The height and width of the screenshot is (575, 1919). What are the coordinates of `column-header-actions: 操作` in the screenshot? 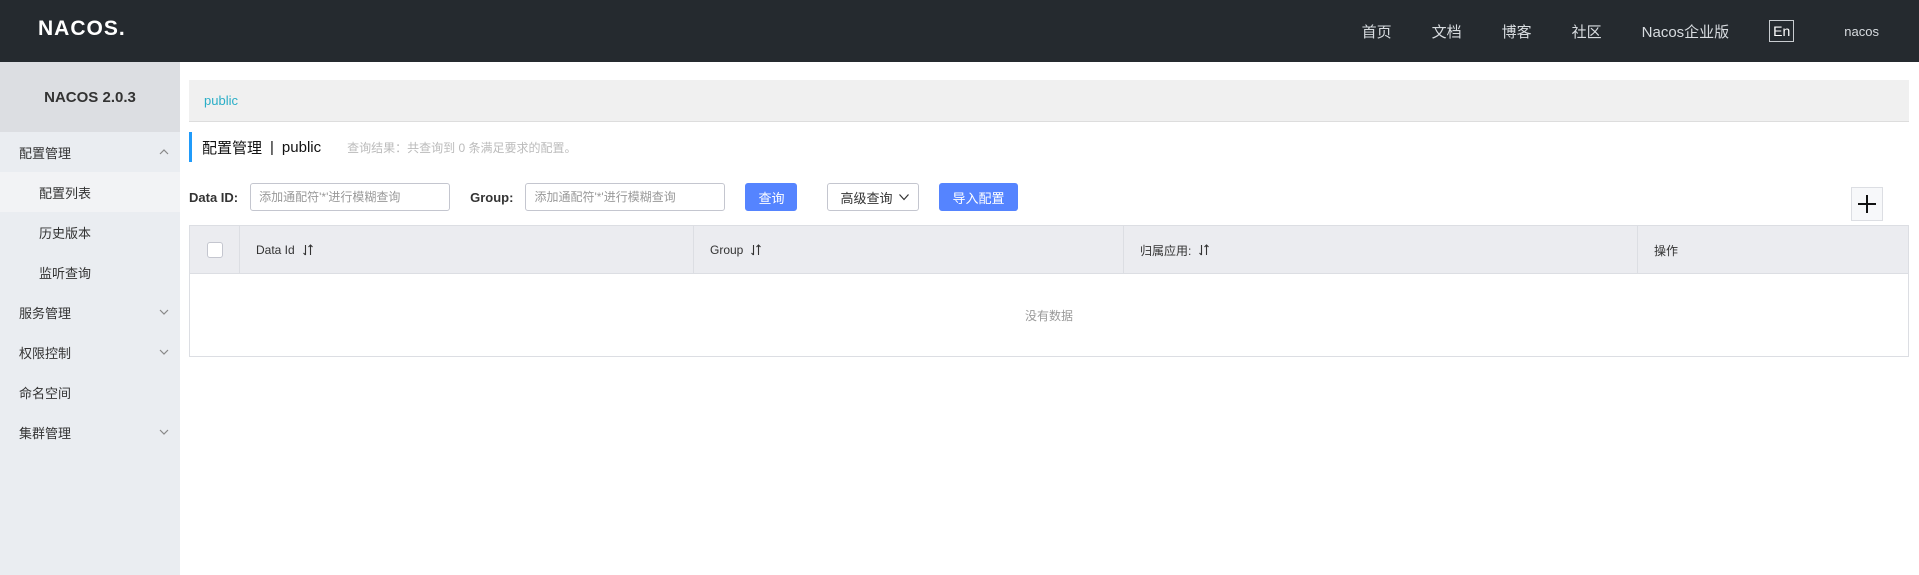 It's located at (1773, 250).